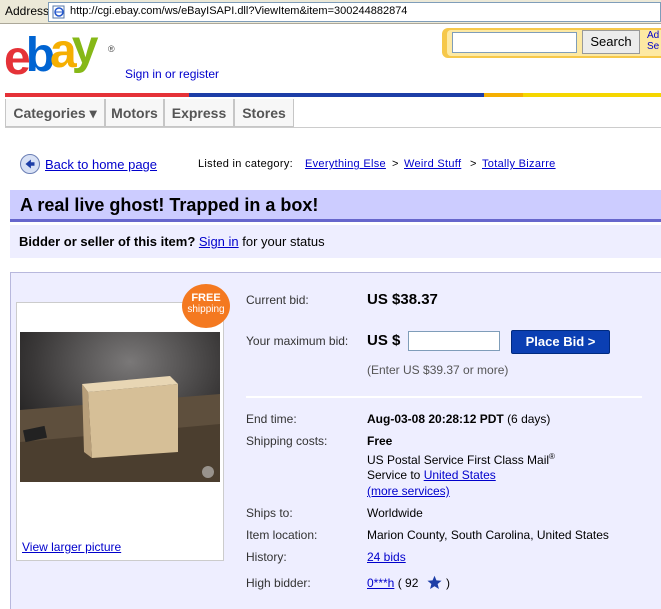  I want to click on sign-in-link: Sign in, so click(219, 241).